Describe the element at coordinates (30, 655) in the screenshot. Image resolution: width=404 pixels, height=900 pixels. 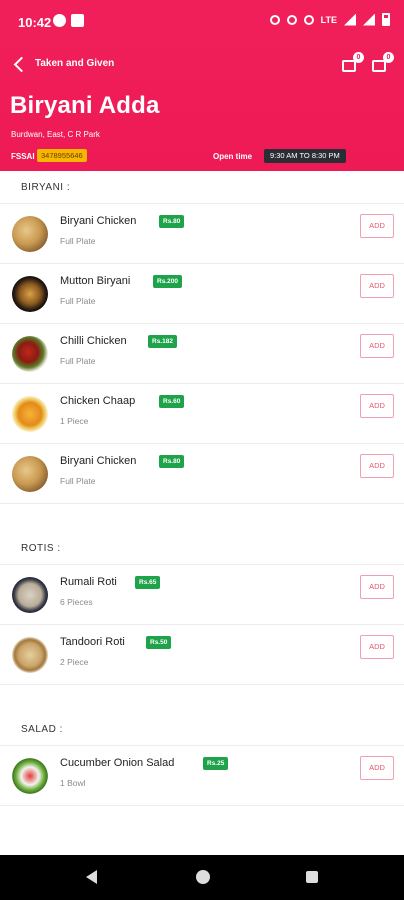
I see `tandoori-roti-image` at that location.